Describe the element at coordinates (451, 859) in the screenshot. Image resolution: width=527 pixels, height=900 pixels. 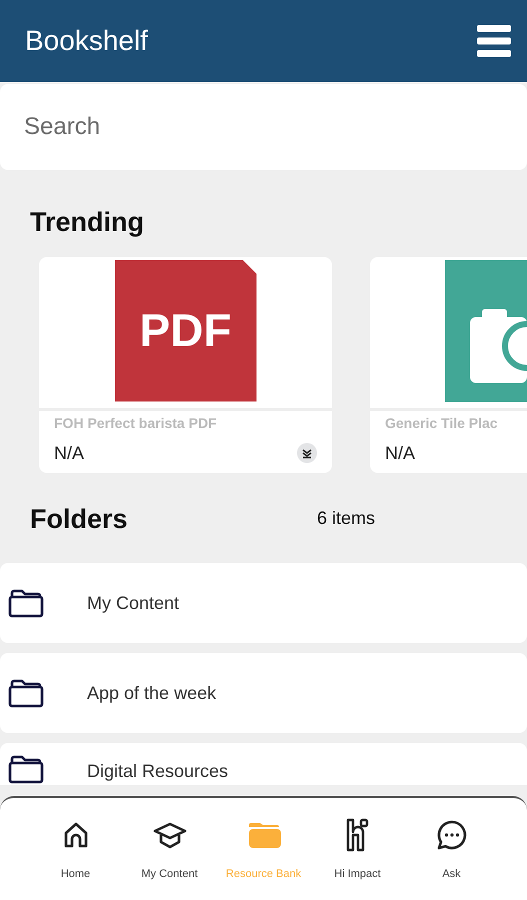
I see `nav-tab: Ask` at that location.